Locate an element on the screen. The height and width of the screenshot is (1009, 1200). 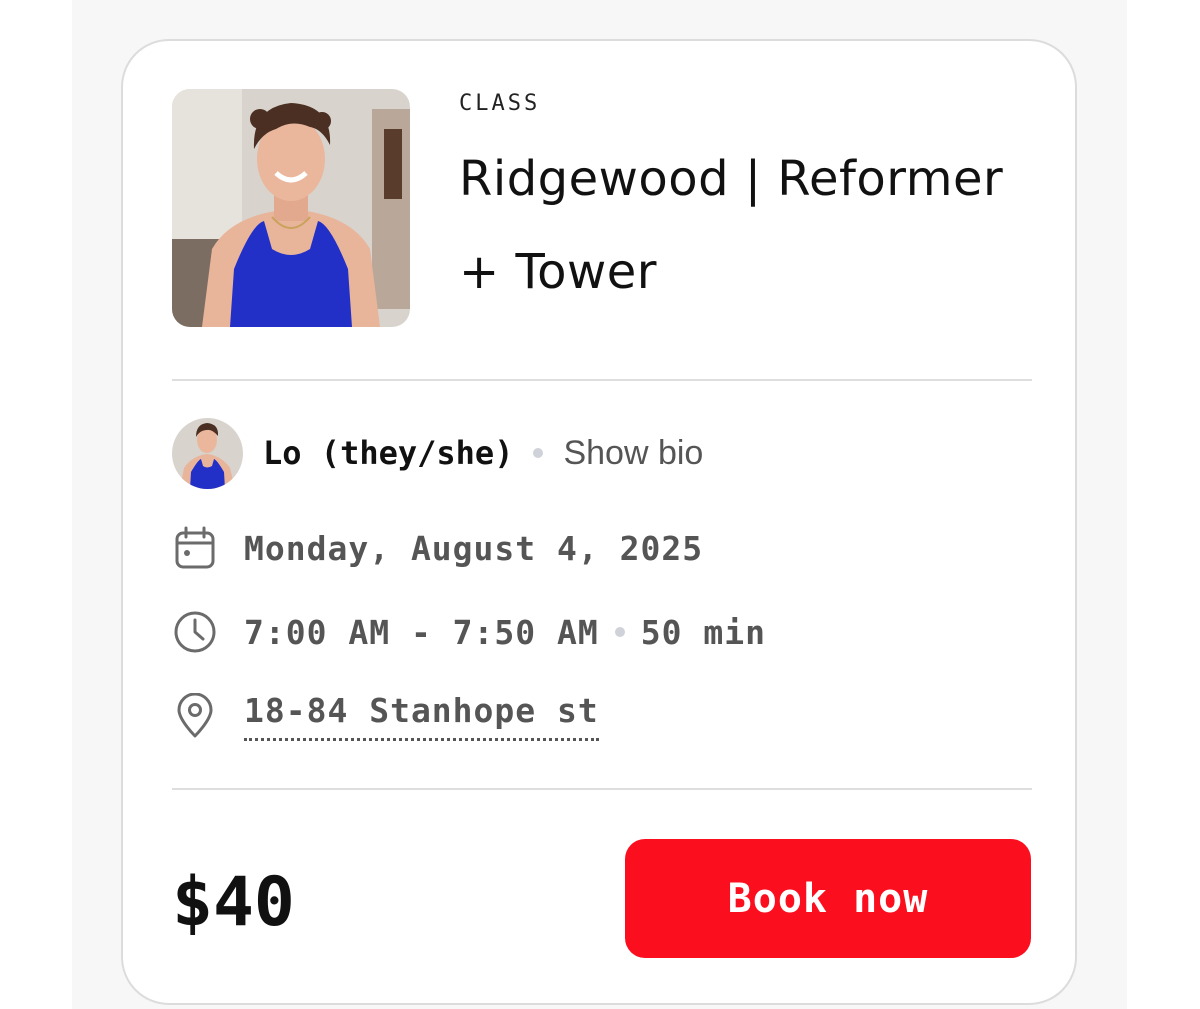
location-pin-icon is located at coordinates (195, 716).